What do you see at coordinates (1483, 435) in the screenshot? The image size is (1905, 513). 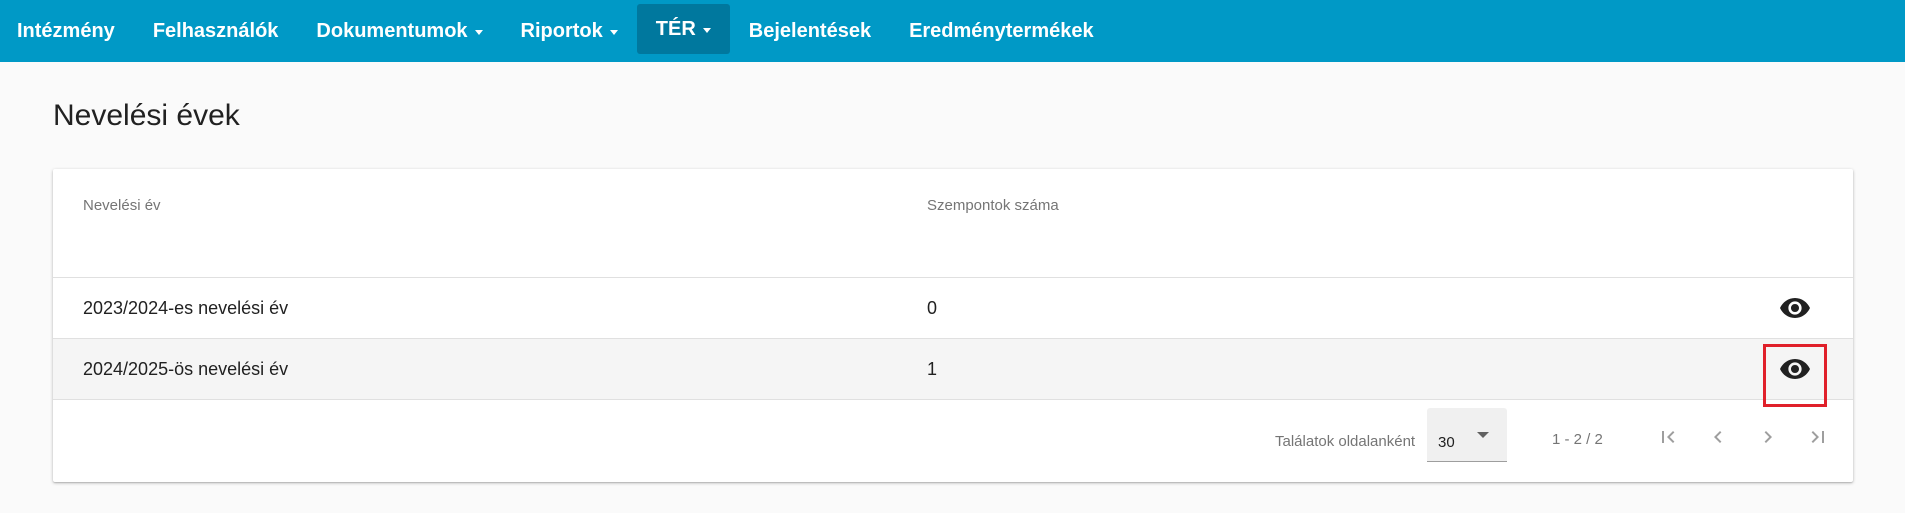 I see `dropdown-arrow-icon` at bounding box center [1483, 435].